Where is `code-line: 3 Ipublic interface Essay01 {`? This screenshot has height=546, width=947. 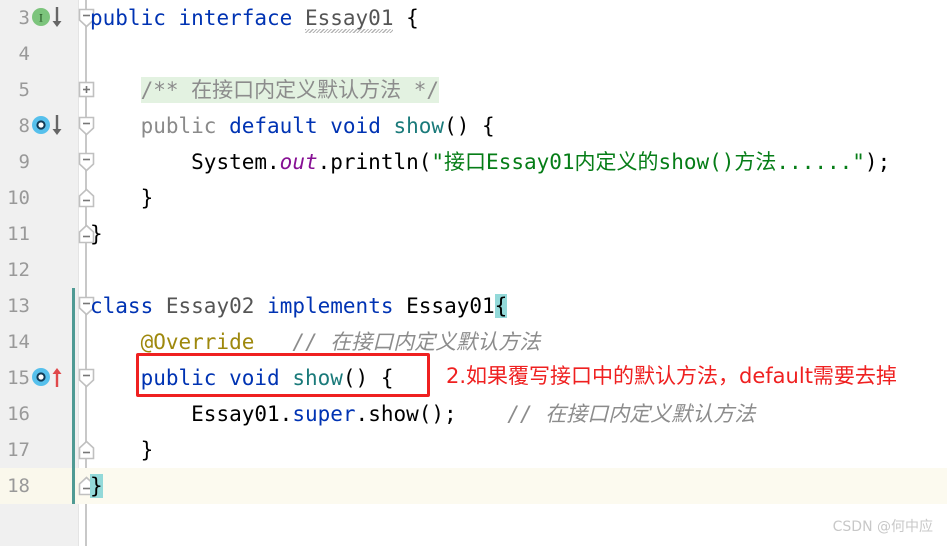 code-line: 3 Ipublic interface Essay01 { is located at coordinates (473, 18).